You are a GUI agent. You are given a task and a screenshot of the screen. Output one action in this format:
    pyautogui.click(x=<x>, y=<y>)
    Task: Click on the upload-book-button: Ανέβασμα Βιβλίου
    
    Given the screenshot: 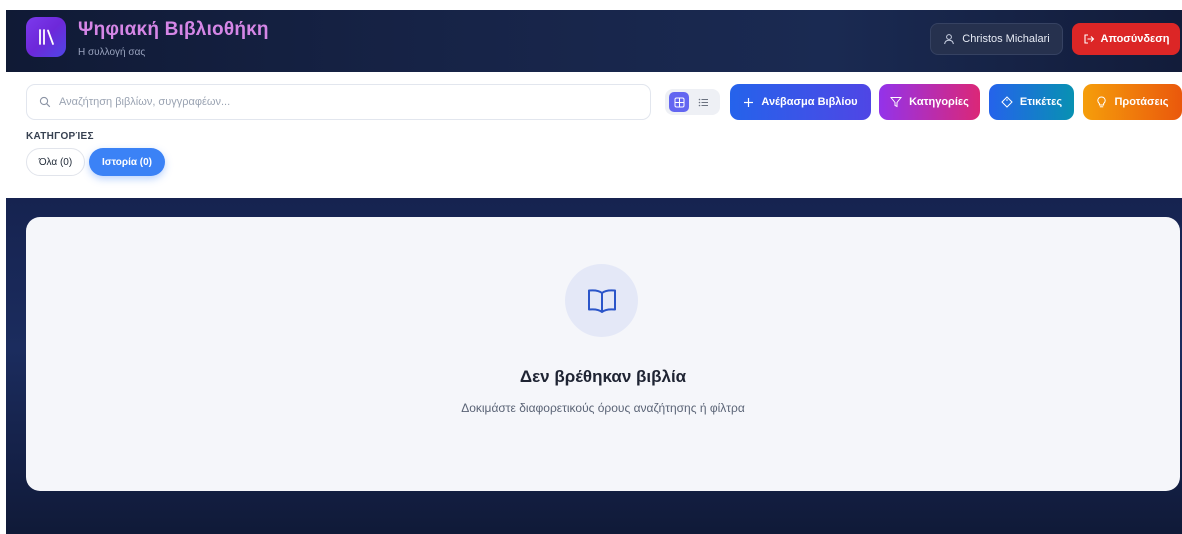 What is the action you would take?
    pyautogui.click(x=800, y=102)
    